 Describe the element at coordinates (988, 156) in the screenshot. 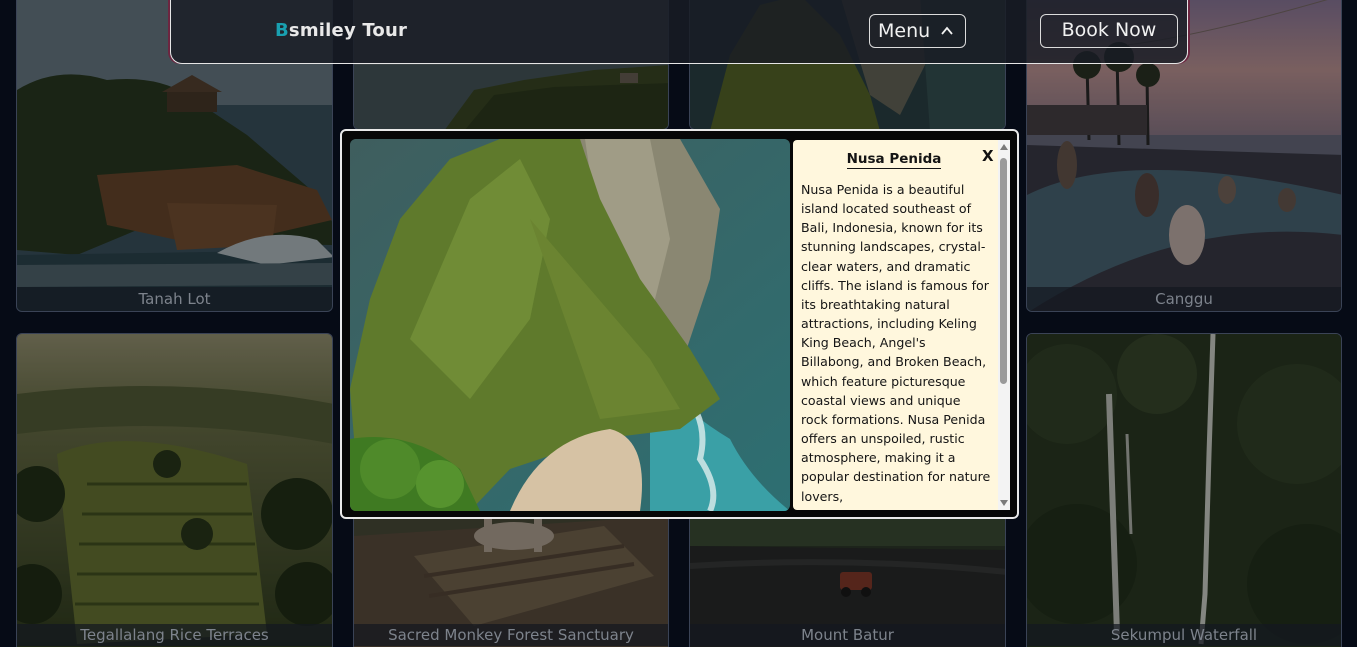

I see `close-button: X` at that location.